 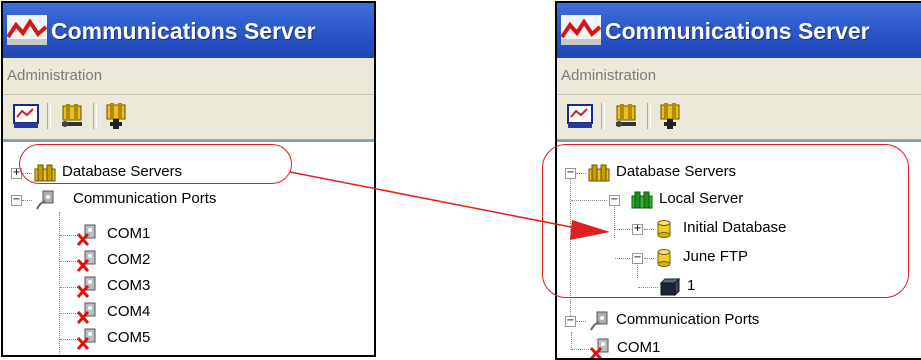 What do you see at coordinates (129, 285) in the screenshot?
I see `tree-label: COM3` at bounding box center [129, 285].